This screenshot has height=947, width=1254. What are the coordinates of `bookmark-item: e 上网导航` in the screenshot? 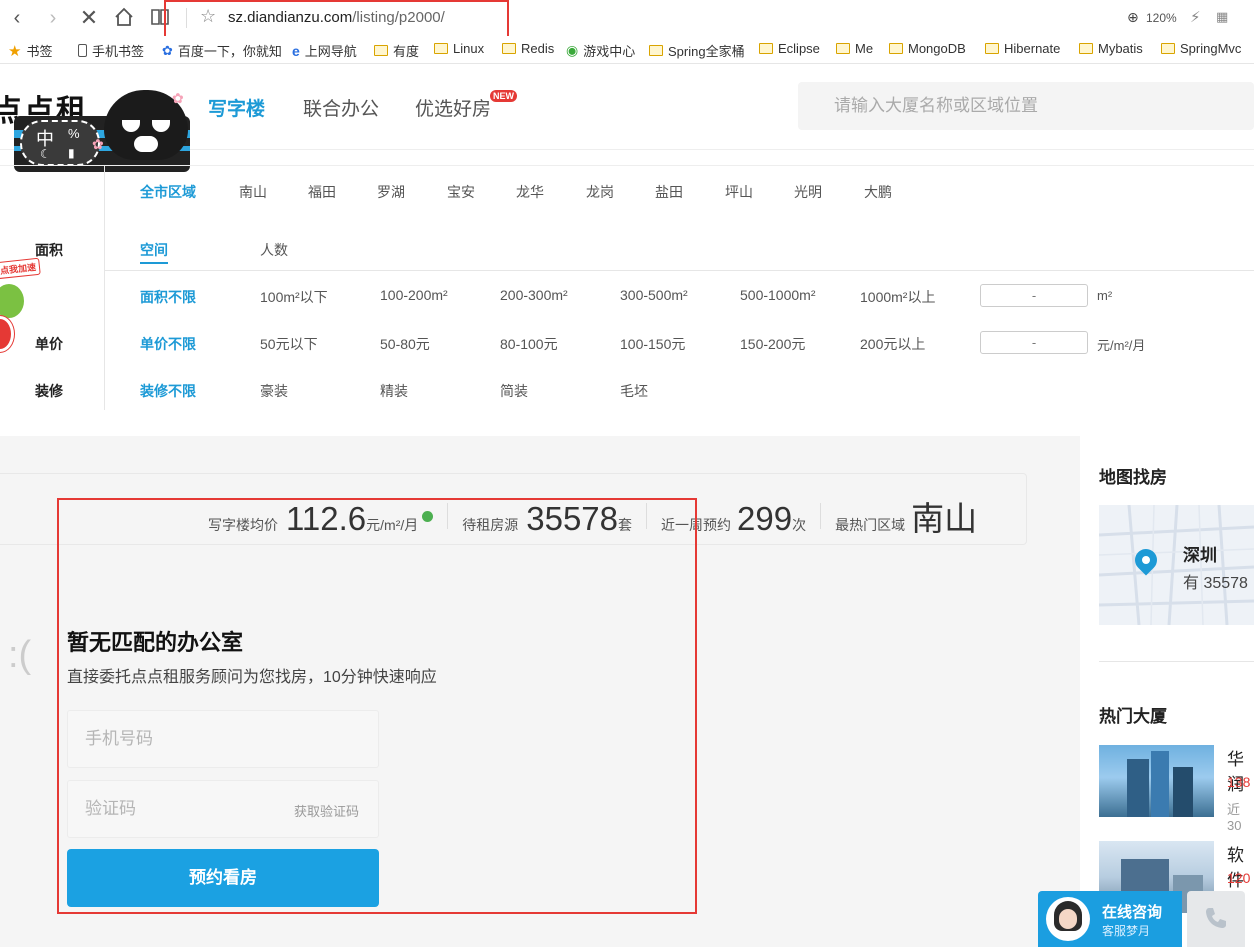 It's located at (324, 50).